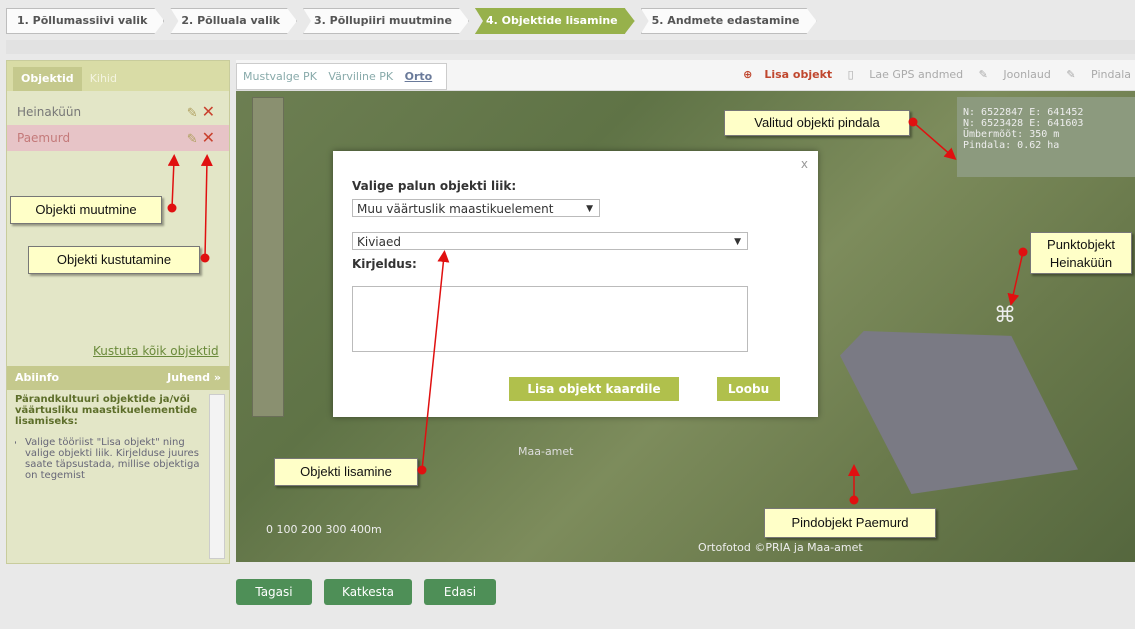  What do you see at coordinates (47, 79) in the screenshot?
I see `tab-objects: Objektid` at bounding box center [47, 79].